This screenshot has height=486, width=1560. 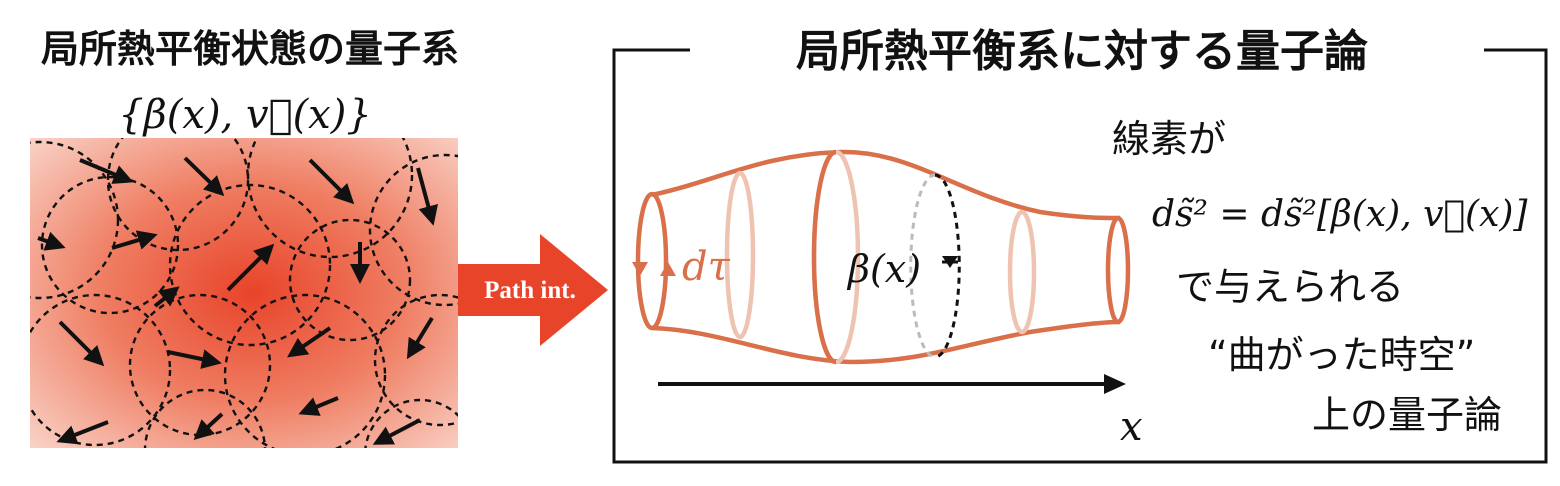 What do you see at coordinates (1340, 214) in the screenshot?
I see `line-element-formula: ds̃² = ds̃²[β(x), v⃗(x)]` at bounding box center [1340, 214].